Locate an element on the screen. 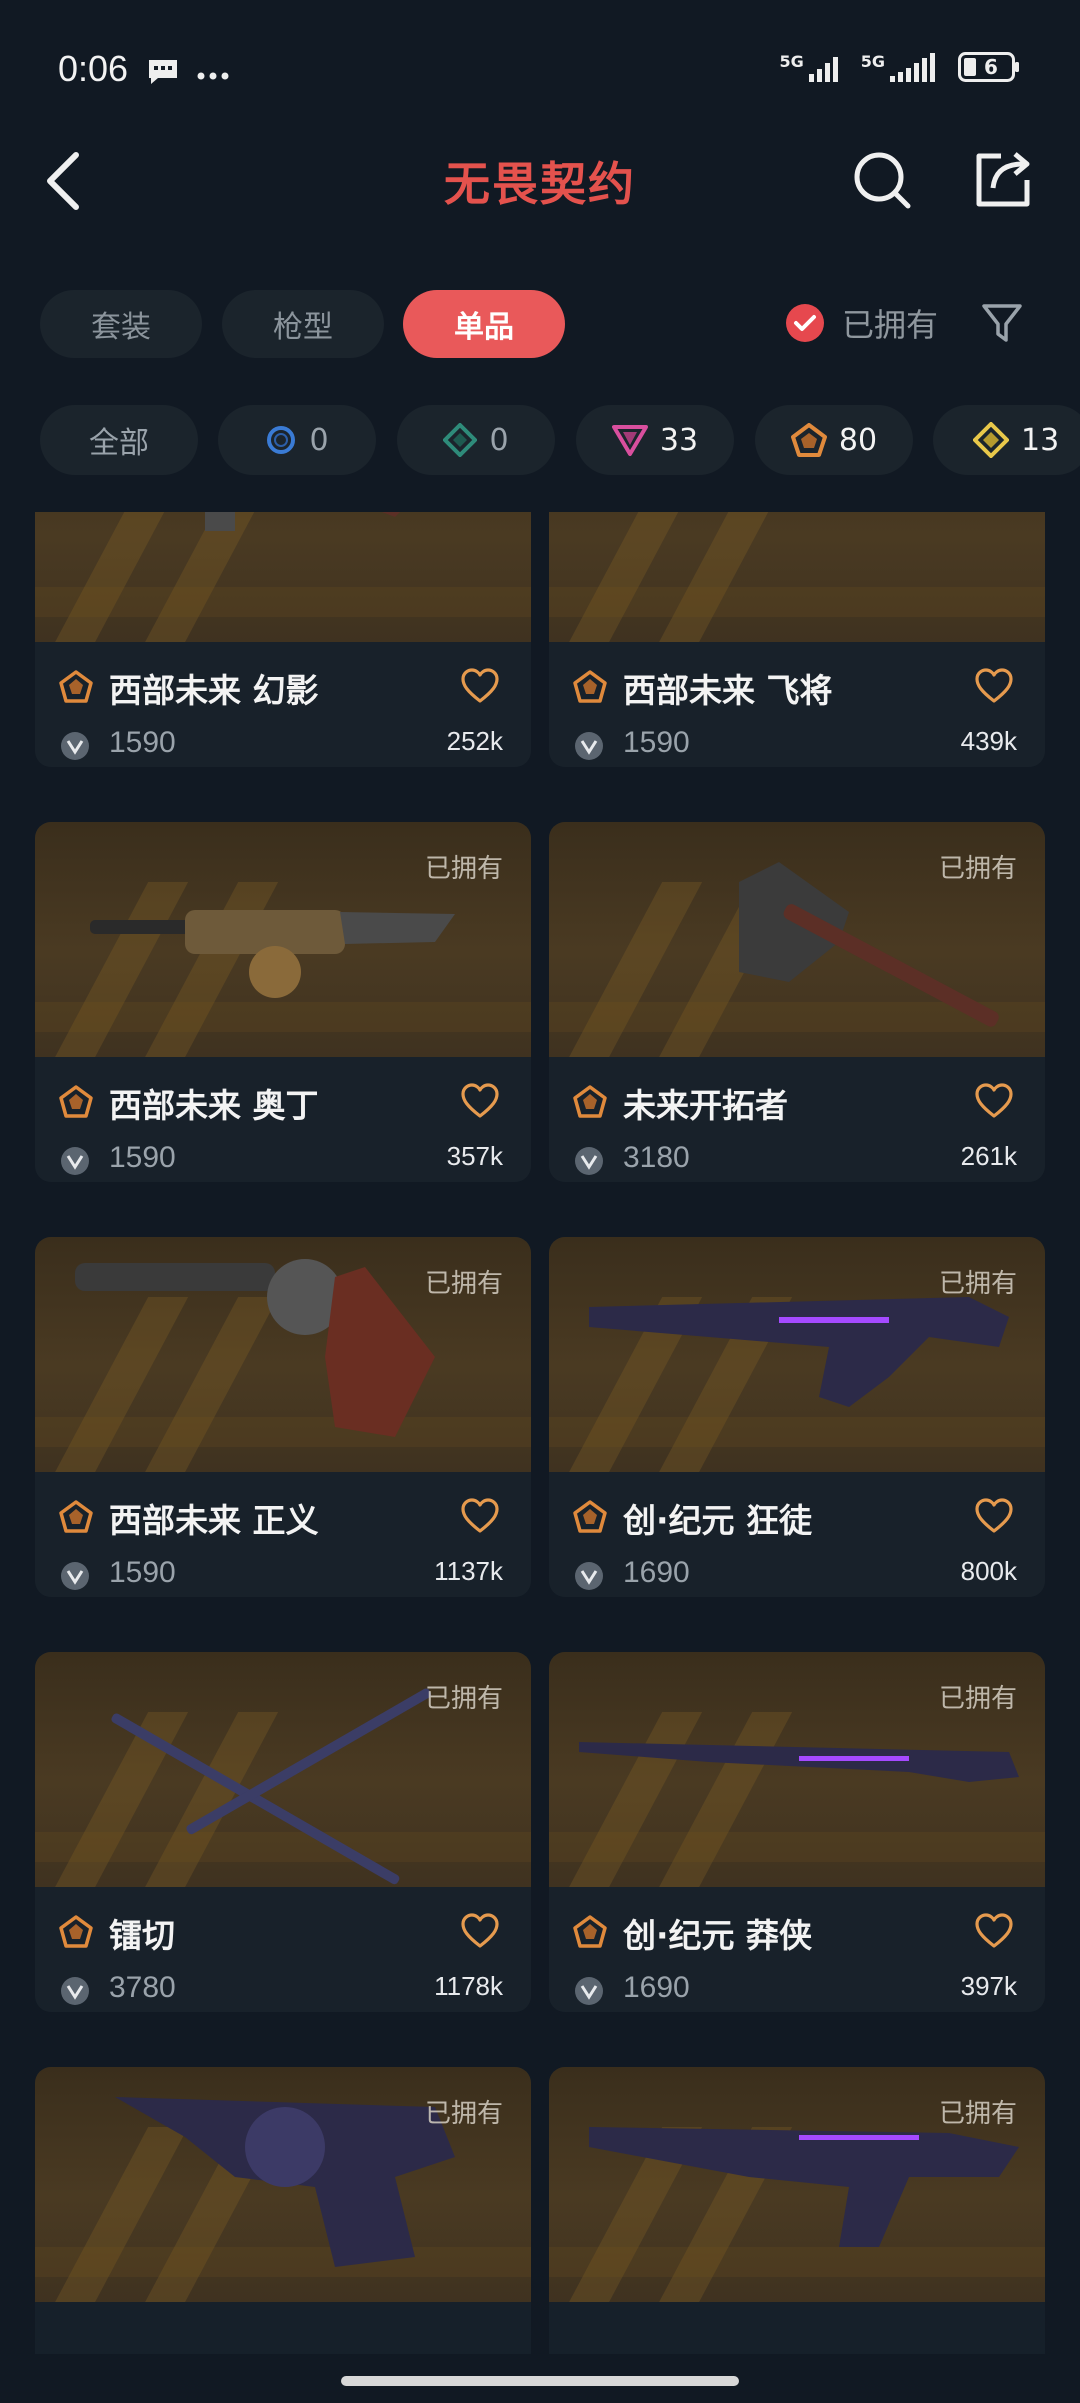 The image size is (1080, 2403). signal-icon: 5G is located at coordinates (812, 67).